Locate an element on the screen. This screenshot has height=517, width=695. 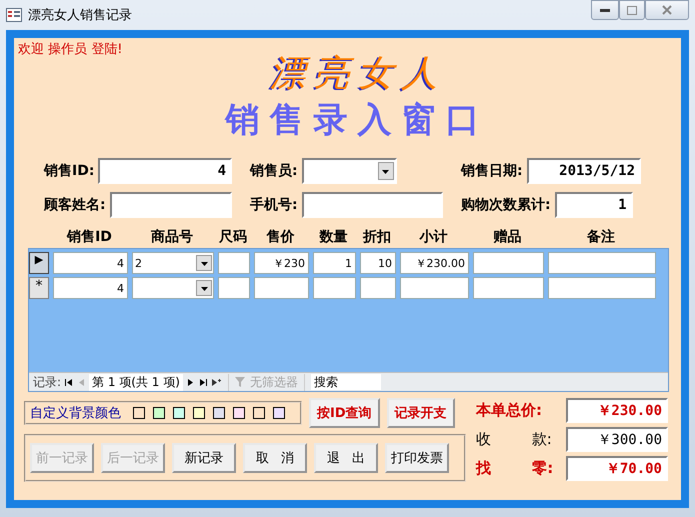
input-field: 4 is located at coordinates (165, 171).